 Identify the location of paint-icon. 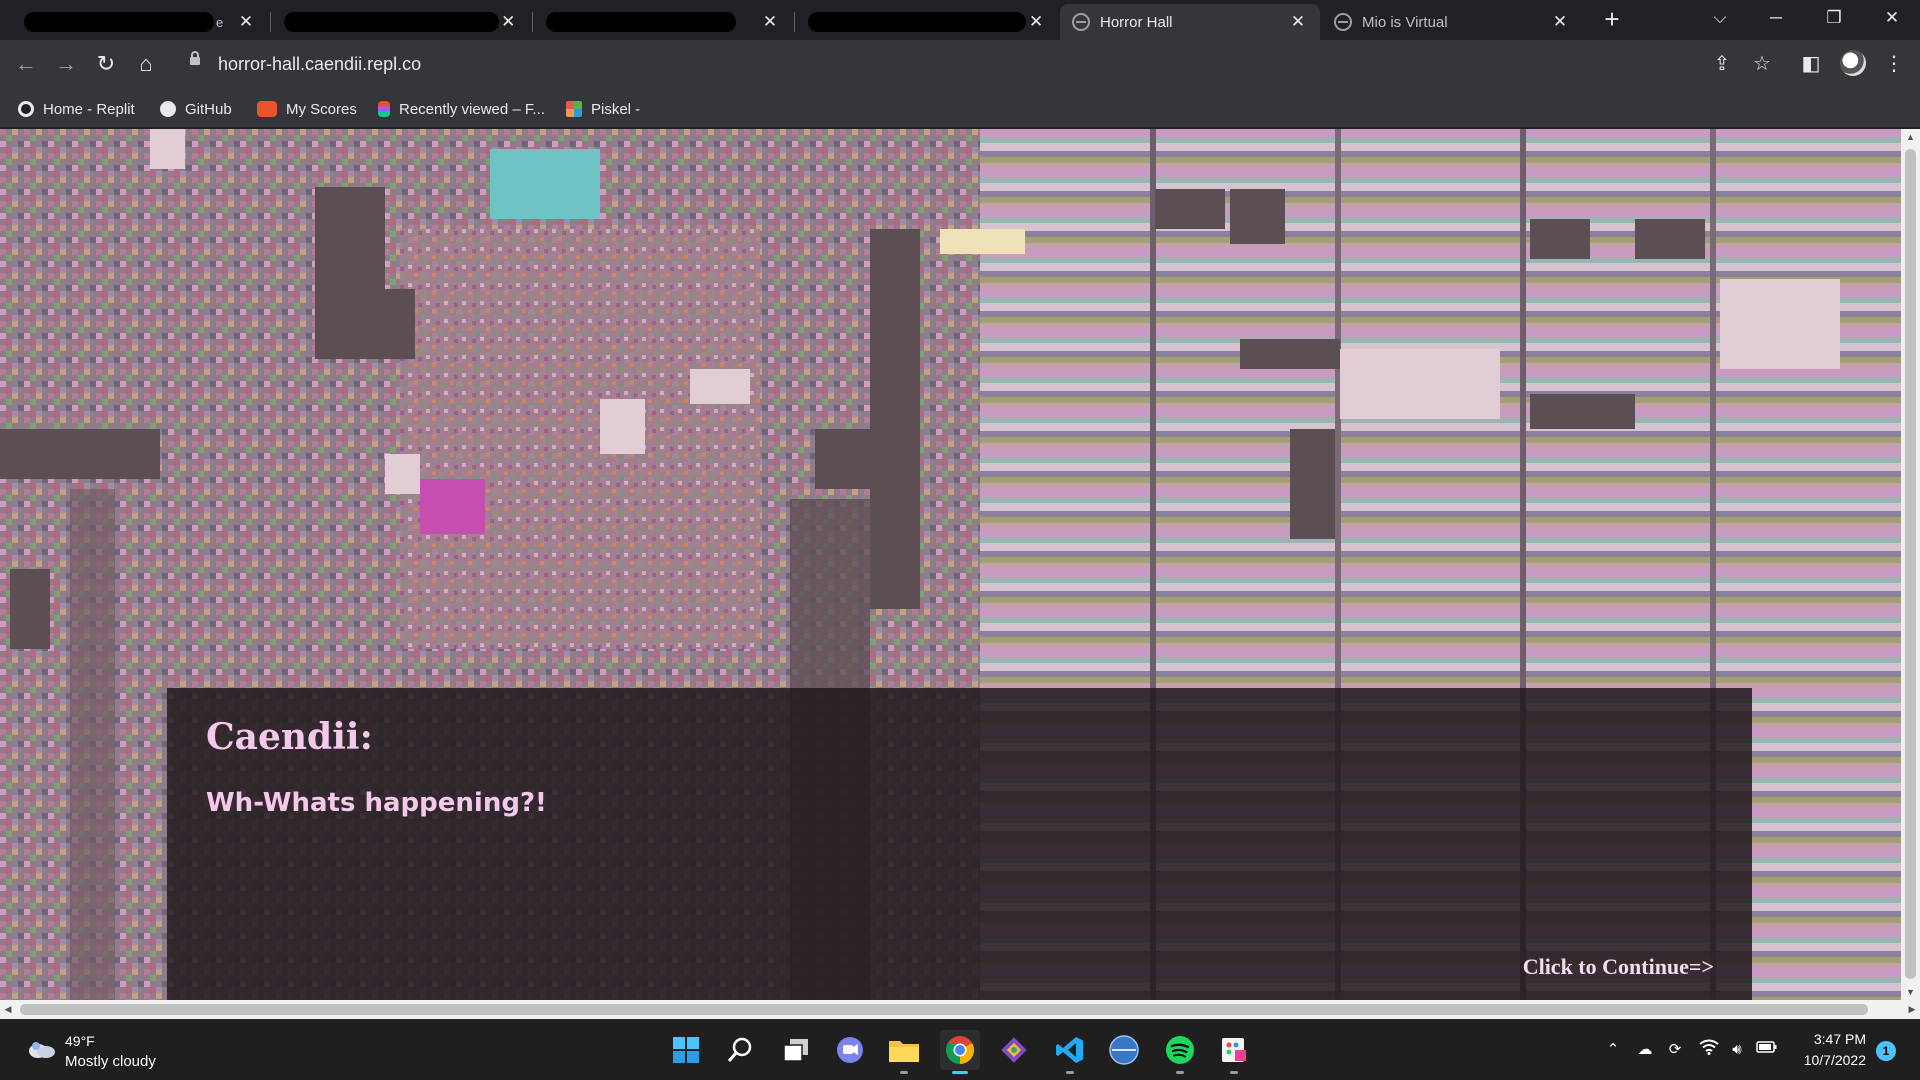
(1234, 1050).